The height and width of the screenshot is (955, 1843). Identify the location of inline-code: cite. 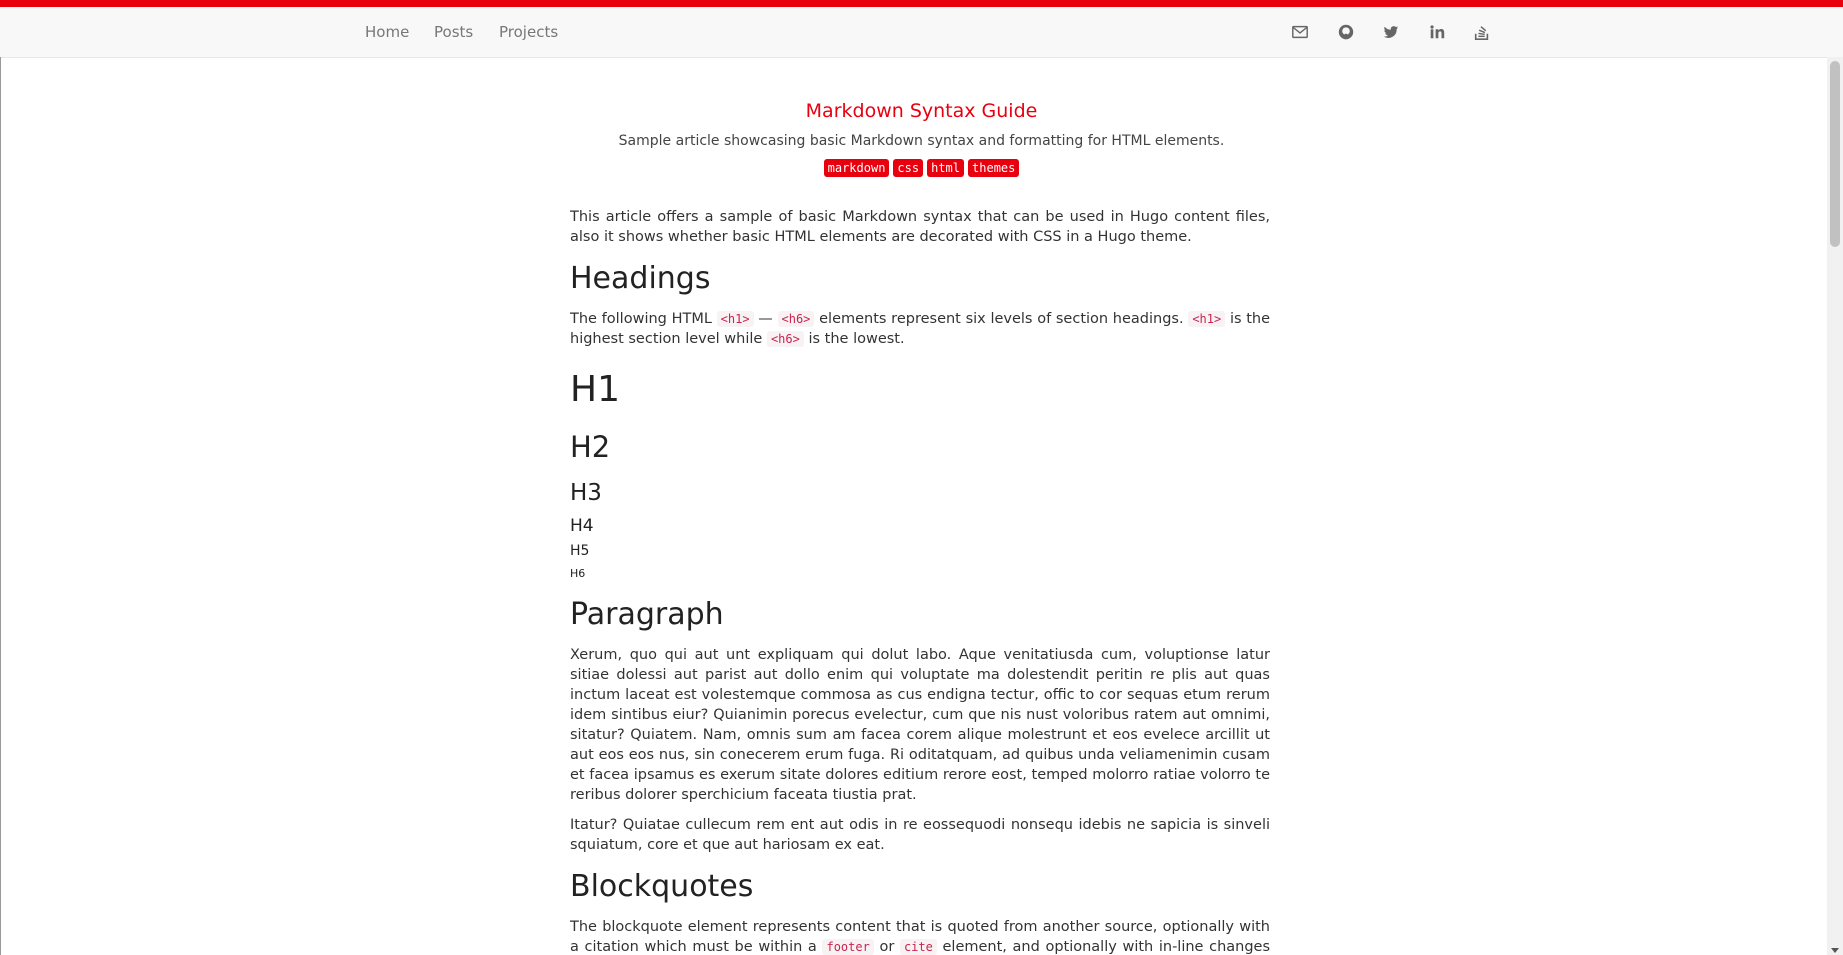
(918, 947).